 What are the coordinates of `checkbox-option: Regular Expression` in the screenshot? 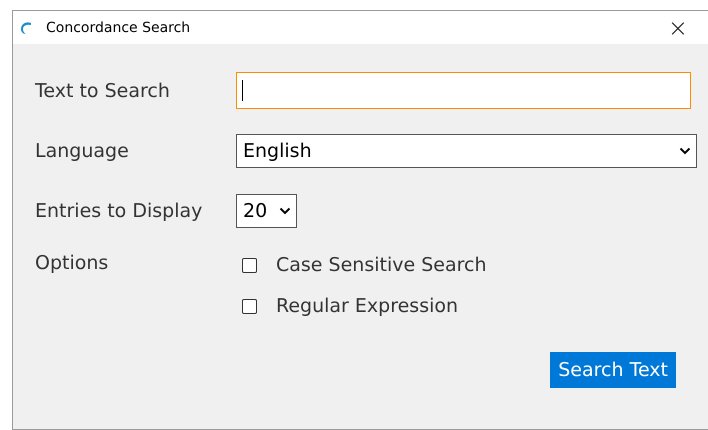 It's located at (364, 306).